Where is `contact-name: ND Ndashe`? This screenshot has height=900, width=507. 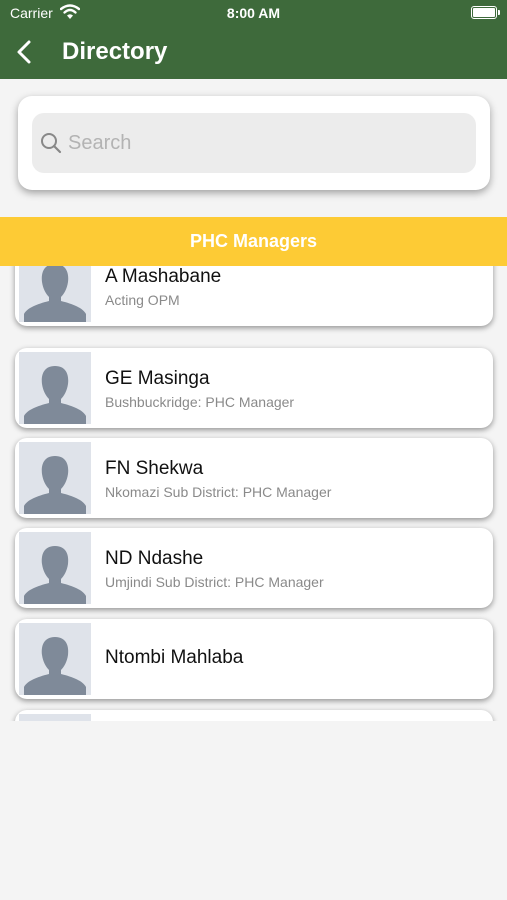 contact-name: ND Ndashe is located at coordinates (154, 558).